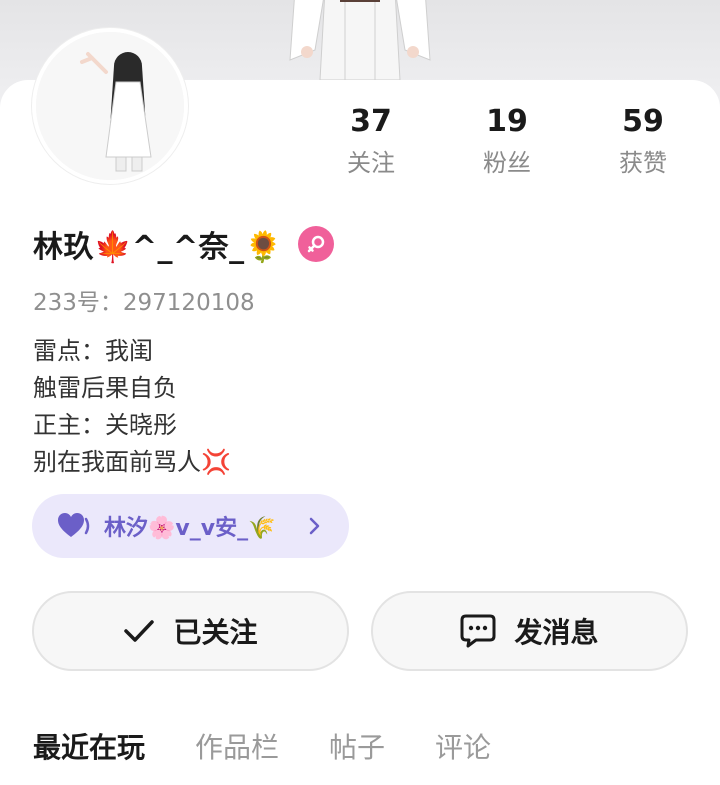  Describe the element at coordinates (371, 163) in the screenshot. I see `stat-label: 关注` at that location.